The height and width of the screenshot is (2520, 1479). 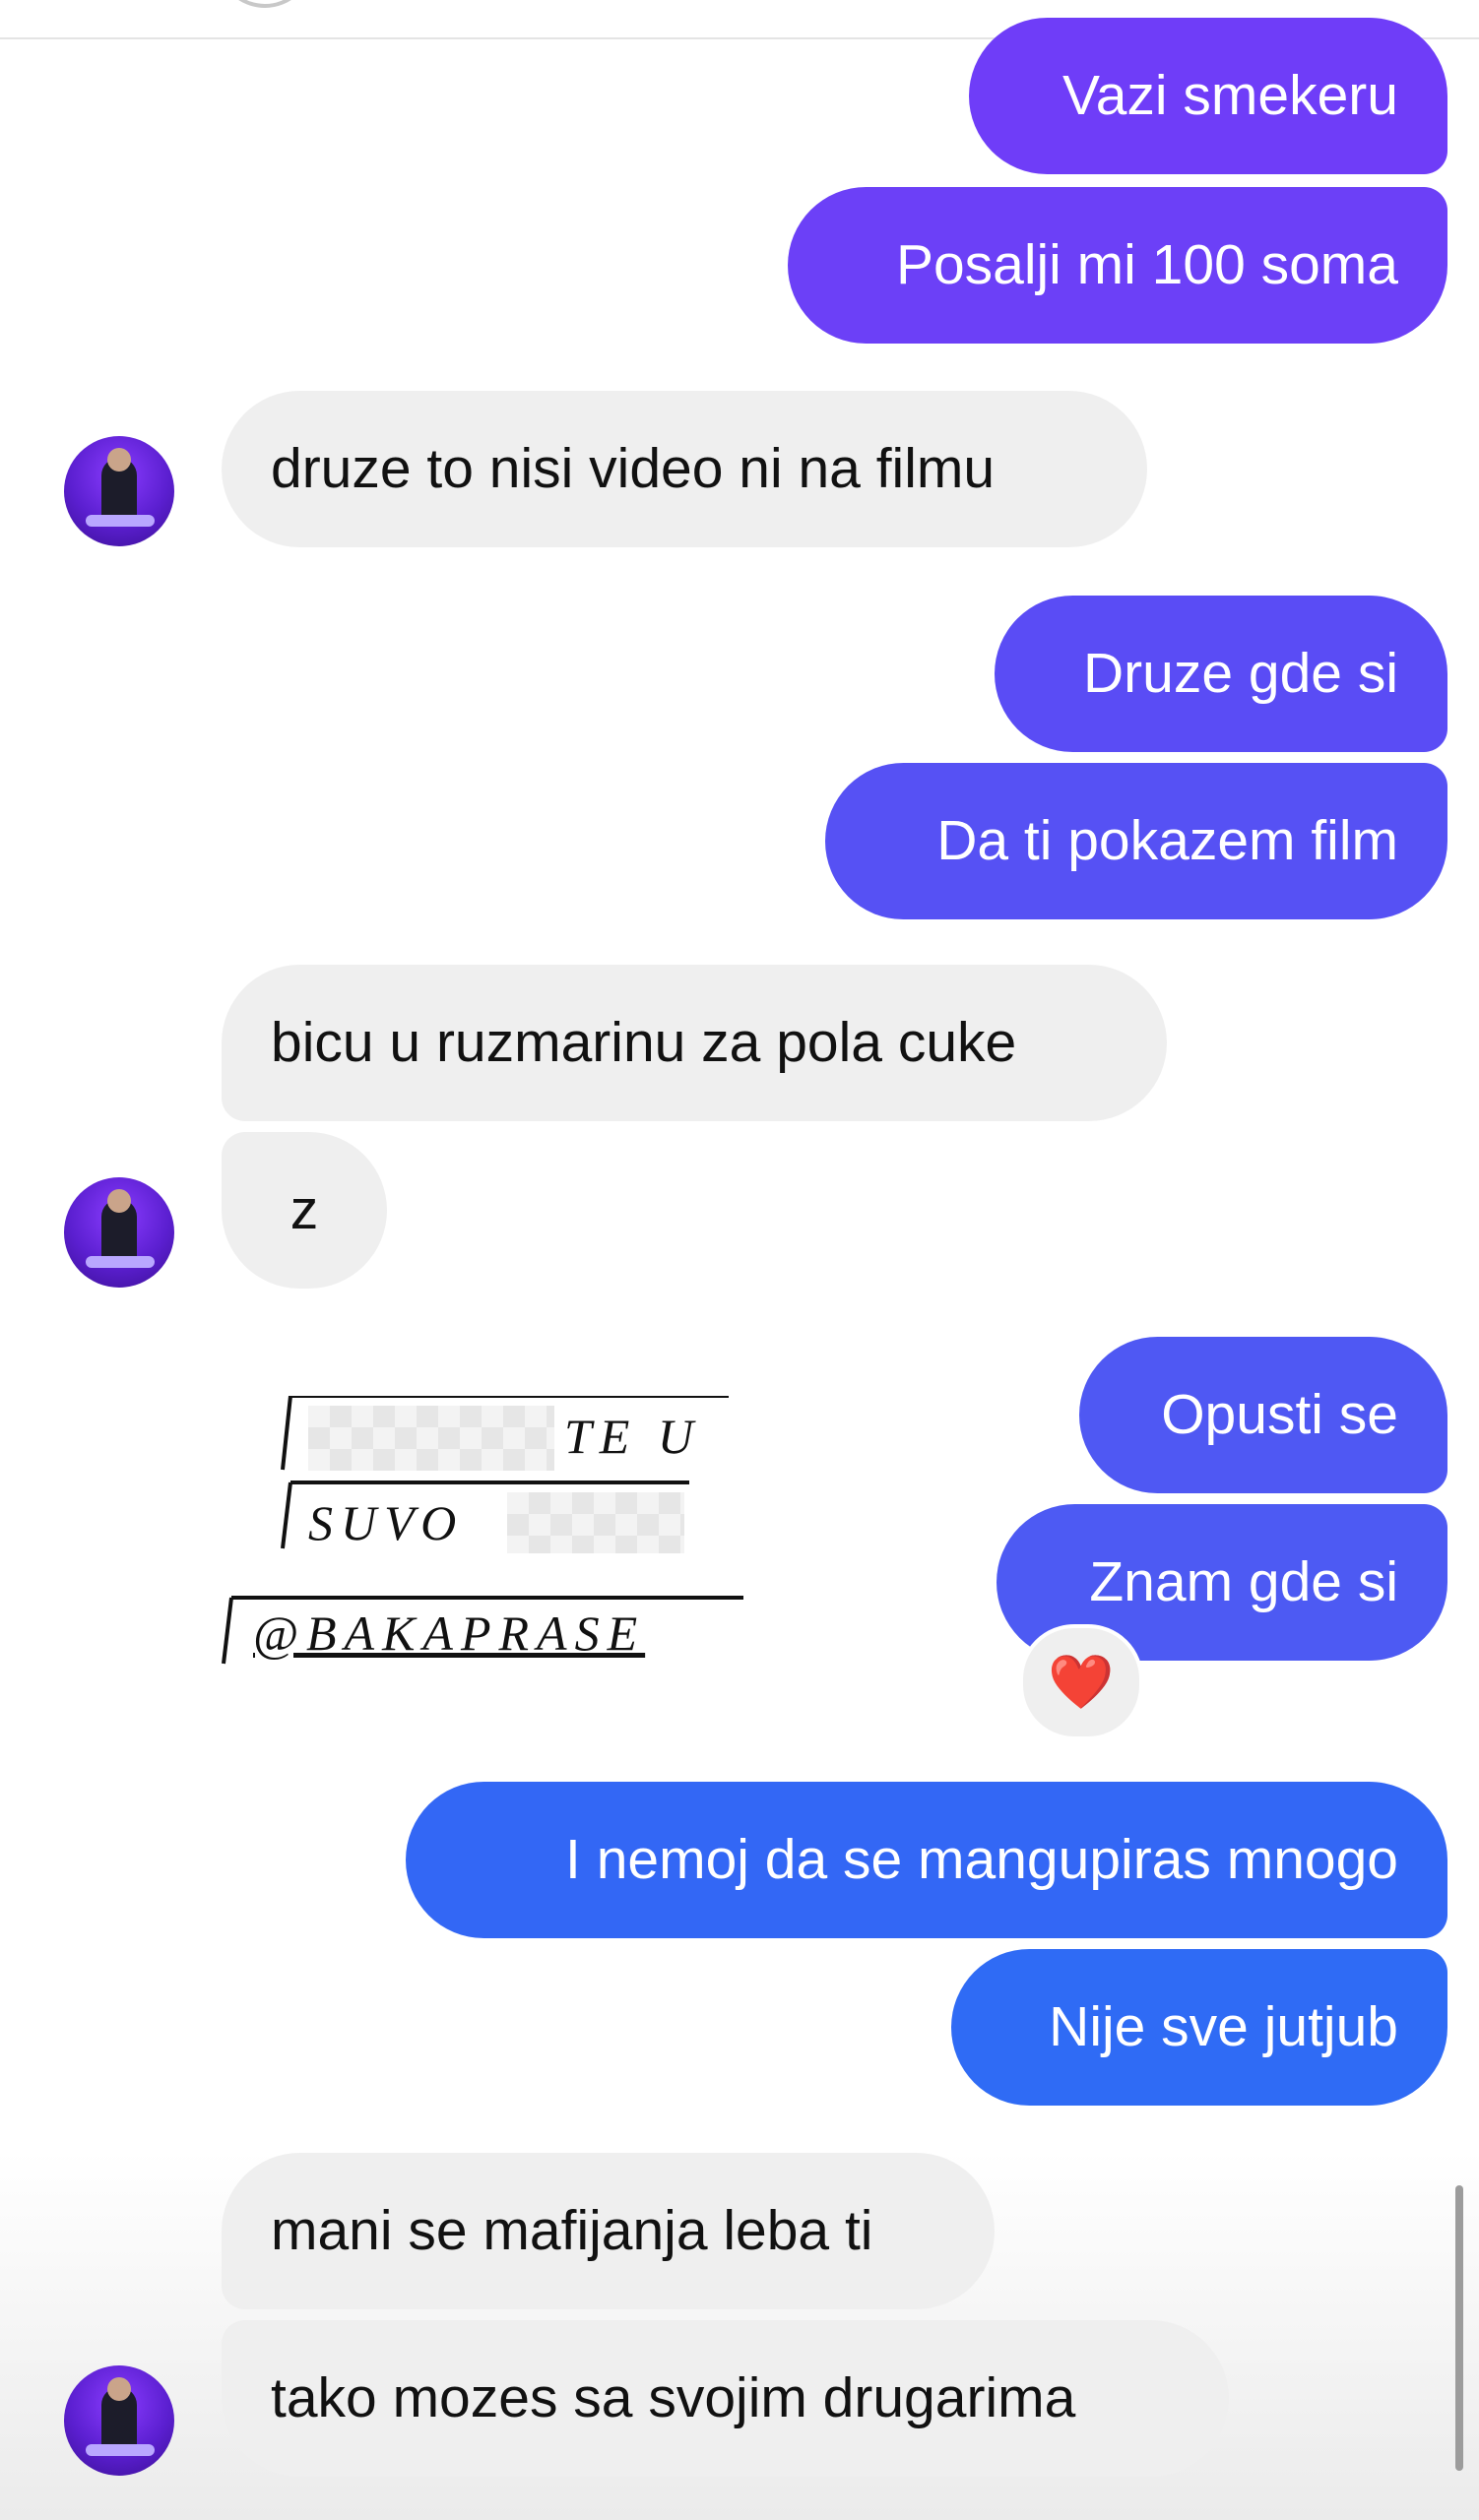 What do you see at coordinates (684, 469) in the screenshot?
I see `incoming-message: druze to nisi video ni na filmu` at bounding box center [684, 469].